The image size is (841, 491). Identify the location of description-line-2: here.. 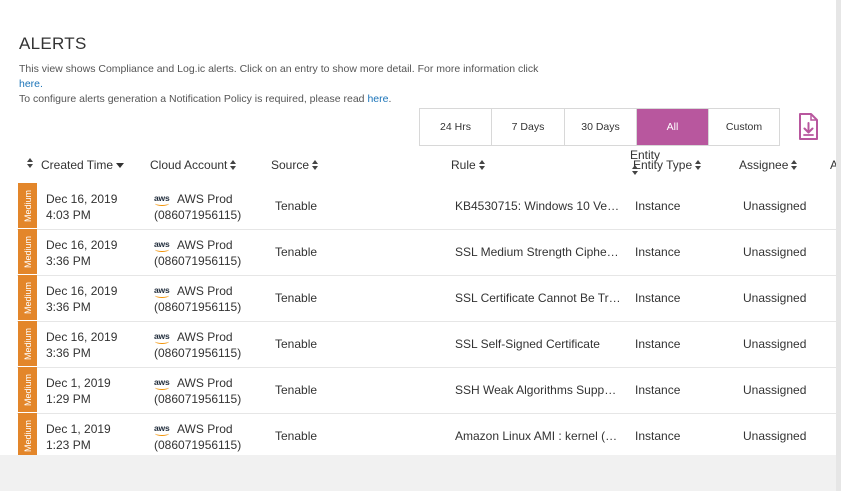
(31, 84).